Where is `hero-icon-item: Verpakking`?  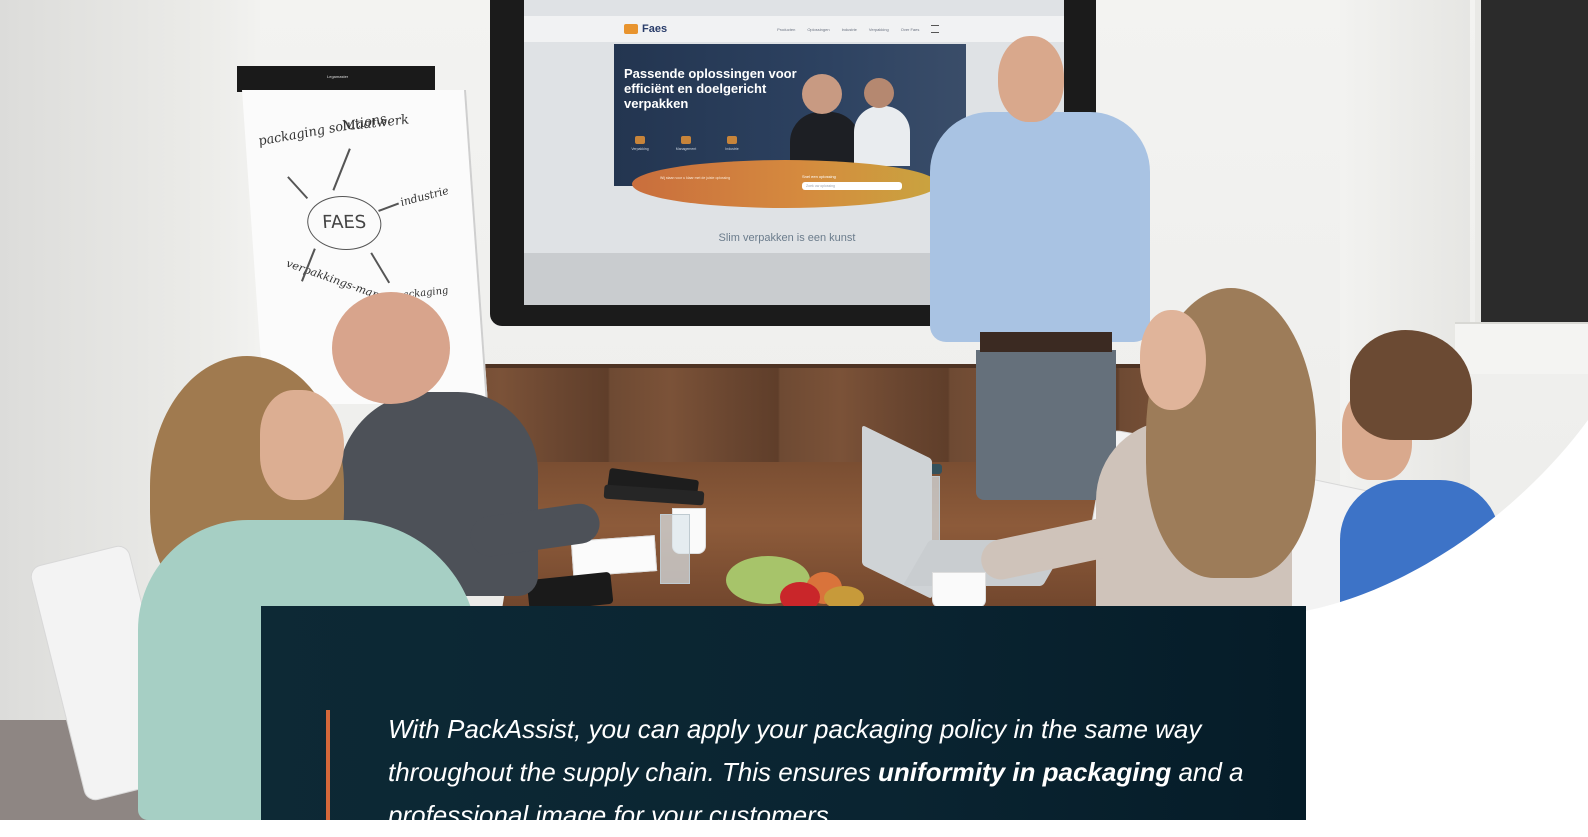
hero-icon-item: Verpakking is located at coordinates (640, 143).